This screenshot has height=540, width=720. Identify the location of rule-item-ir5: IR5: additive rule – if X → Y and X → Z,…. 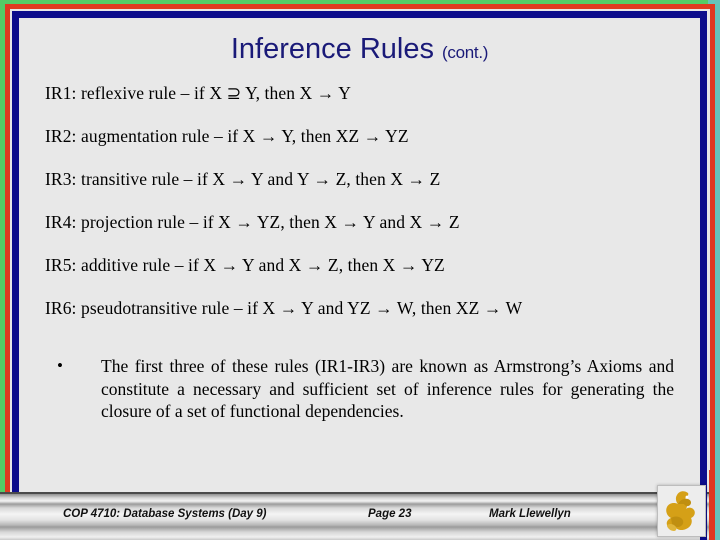
(245, 265).